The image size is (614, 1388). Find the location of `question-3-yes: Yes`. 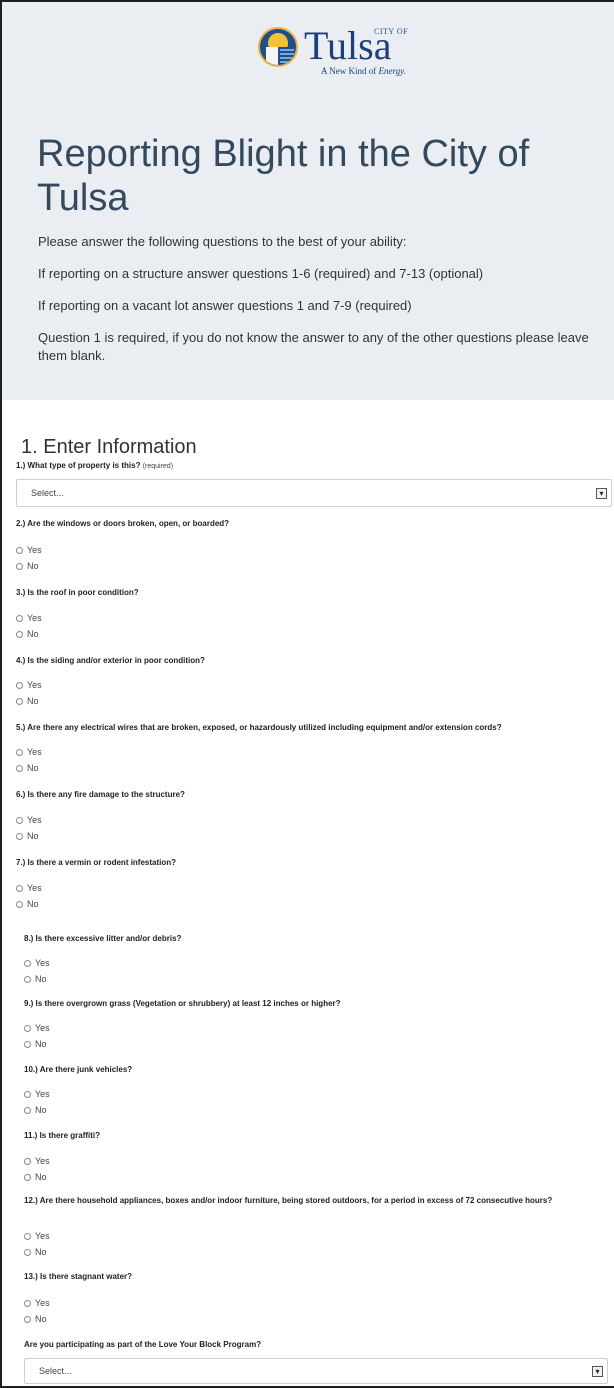

question-3-yes: Yes is located at coordinates (29, 618).